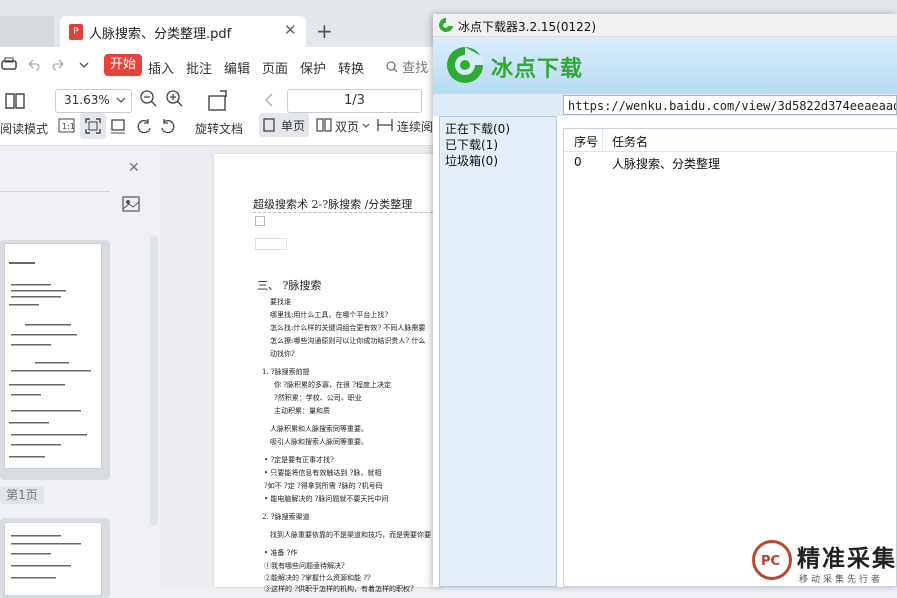 The image size is (897, 598). I want to click on add-tab-button: +, so click(324, 31).